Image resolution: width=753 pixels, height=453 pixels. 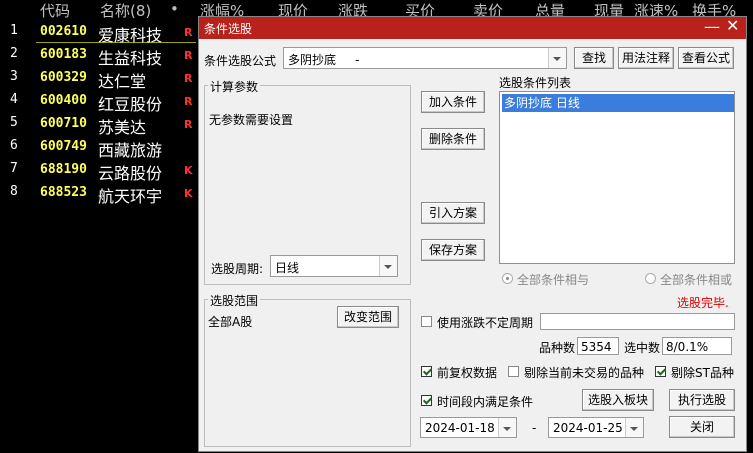 I want to click on stock-code: 600183, so click(x=63, y=54).